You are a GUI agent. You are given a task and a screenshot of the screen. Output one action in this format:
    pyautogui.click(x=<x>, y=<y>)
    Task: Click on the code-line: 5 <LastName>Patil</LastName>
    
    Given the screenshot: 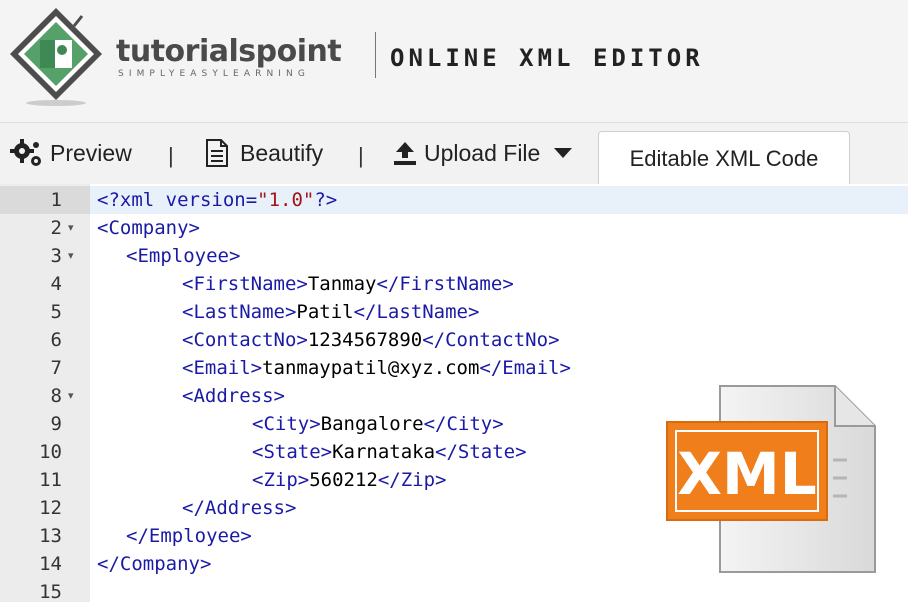 What is the action you would take?
    pyautogui.click(x=454, y=312)
    